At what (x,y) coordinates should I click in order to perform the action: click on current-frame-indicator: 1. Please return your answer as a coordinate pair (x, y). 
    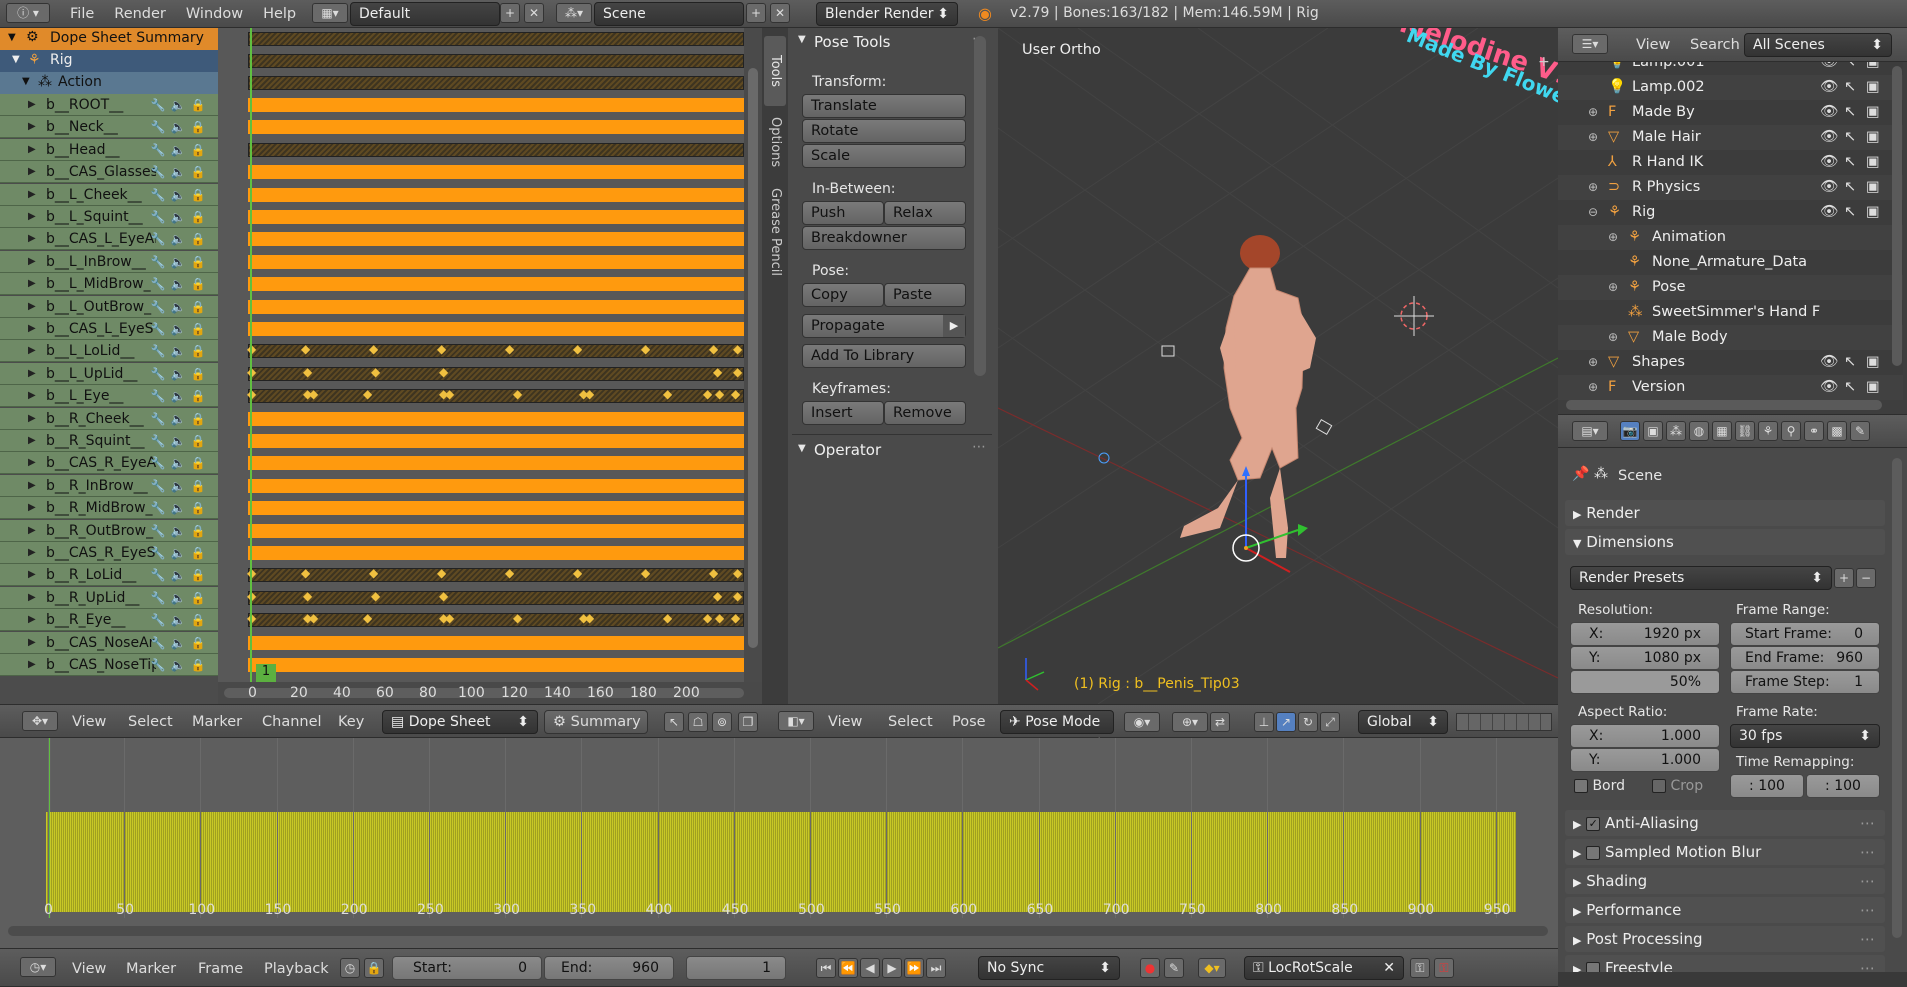
    Looking at the image, I should click on (266, 673).